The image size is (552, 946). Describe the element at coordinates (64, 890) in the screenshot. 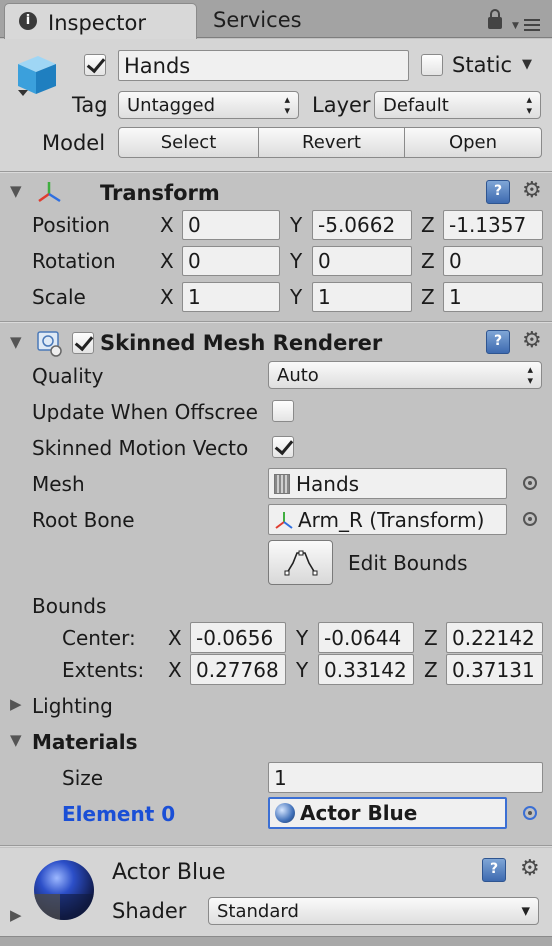

I see `material-preview-icon` at that location.